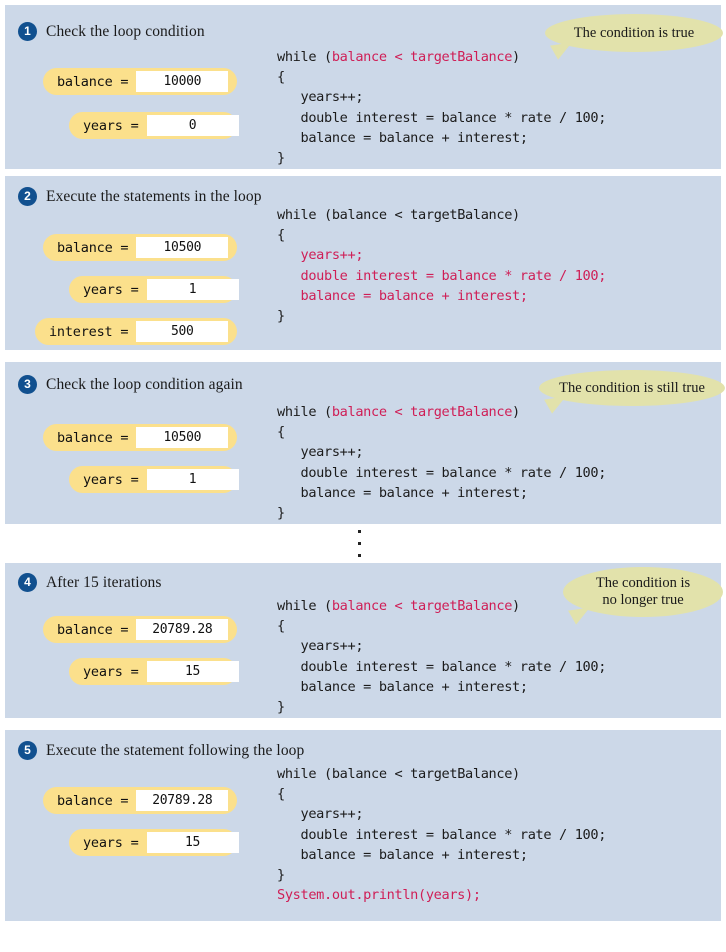  I want to click on step-number-badge: 1, so click(27, 31).